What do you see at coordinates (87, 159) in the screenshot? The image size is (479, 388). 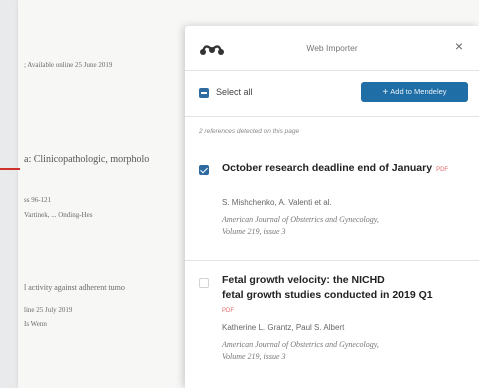 I see `article-text-line: a: Clinicopathologic, morpholo` at bounding box center [87, 159].